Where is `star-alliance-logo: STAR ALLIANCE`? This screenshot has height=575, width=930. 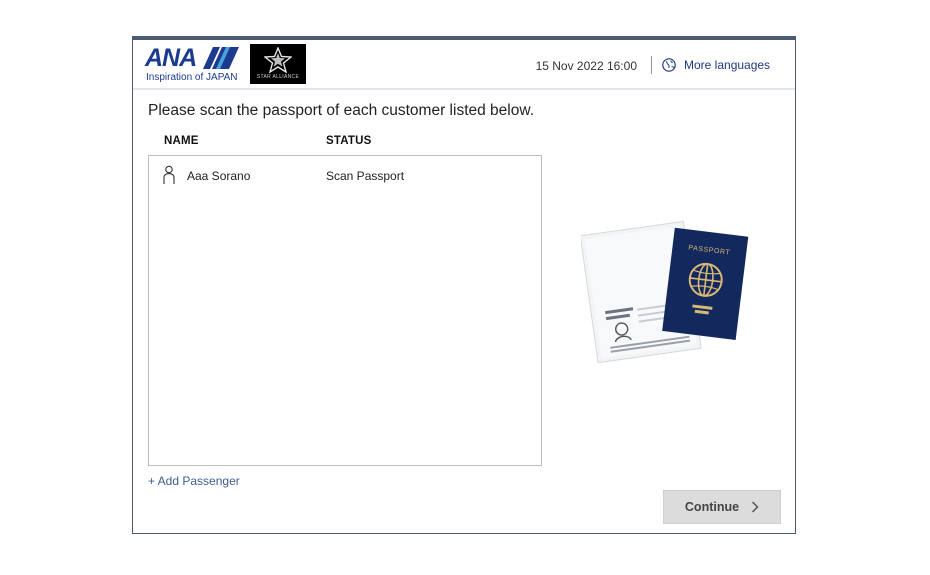 star-alliance-logo: STAR ALLIANCE is located at coordinates (278, 64).